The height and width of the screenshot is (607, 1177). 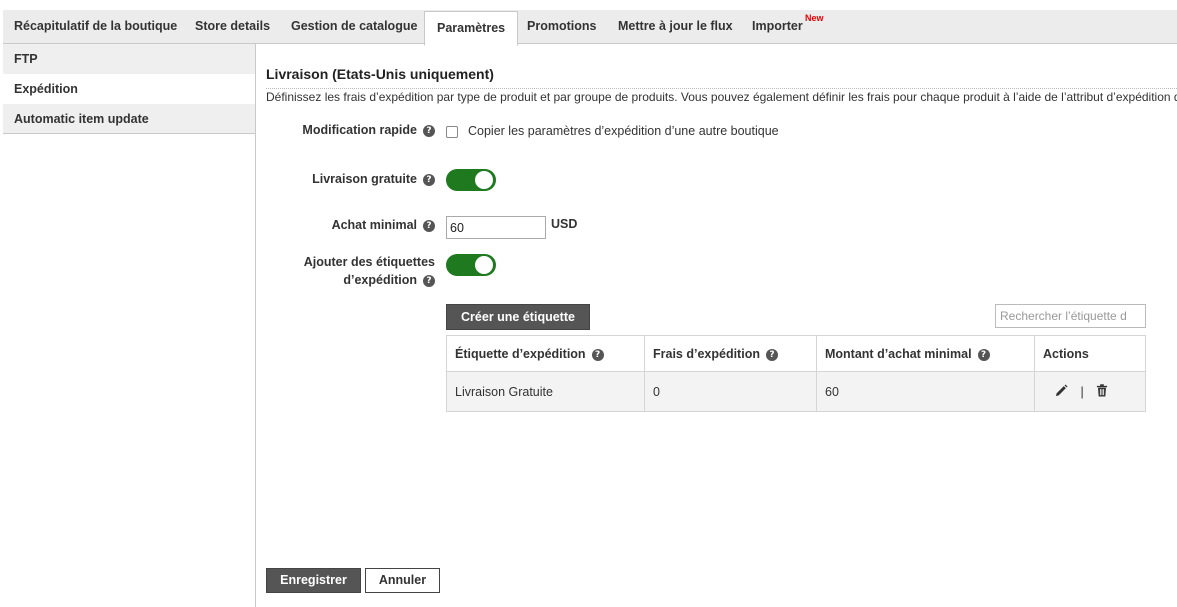 What do you see at coordinates (369, 262) in the screenshot?
I see `add-labels-label-line1: Ajouter des étiquettes` at bounding box center [369, 262].